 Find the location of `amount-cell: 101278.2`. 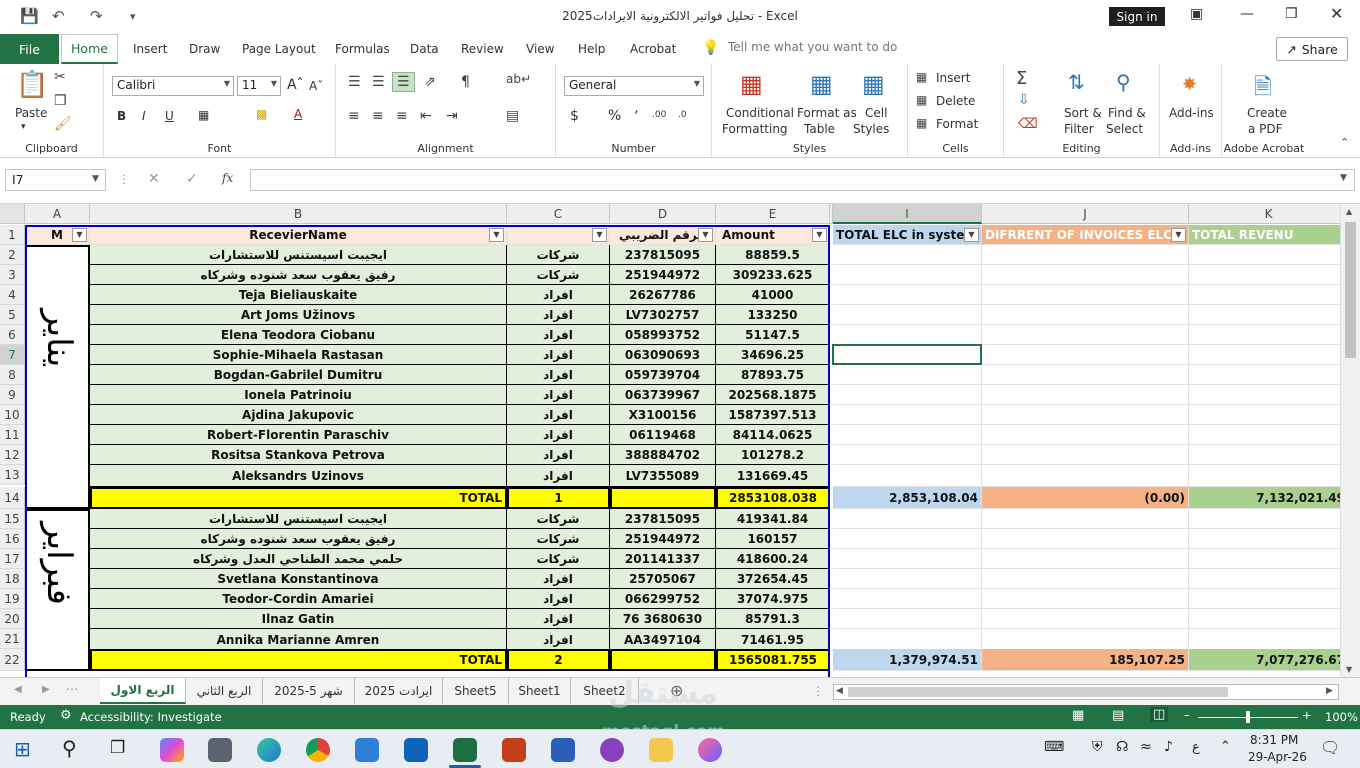

amount-cell: 101278.2 is located at coordinates (773, 455).